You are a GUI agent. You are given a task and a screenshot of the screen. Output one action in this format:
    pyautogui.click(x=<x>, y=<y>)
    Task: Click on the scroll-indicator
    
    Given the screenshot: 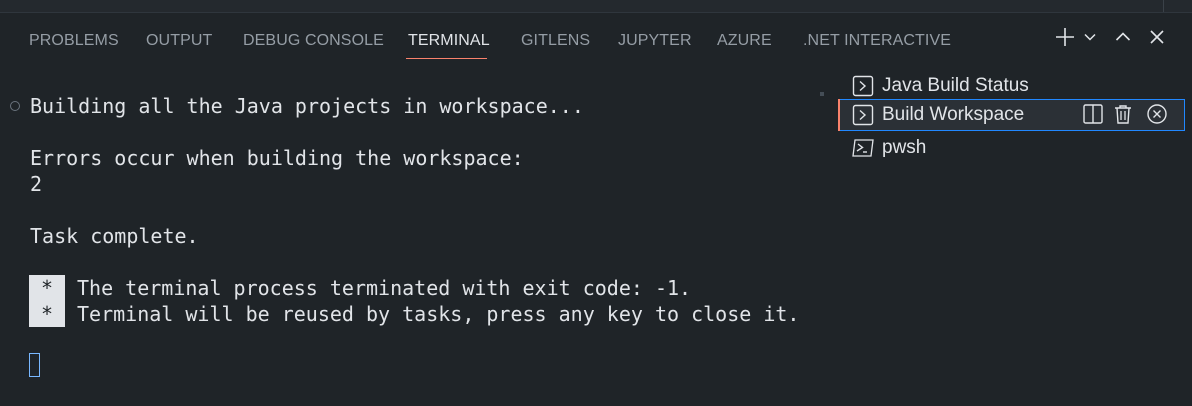 What is the action you would take?
    pyautogui.click(x=822, y=94)
    